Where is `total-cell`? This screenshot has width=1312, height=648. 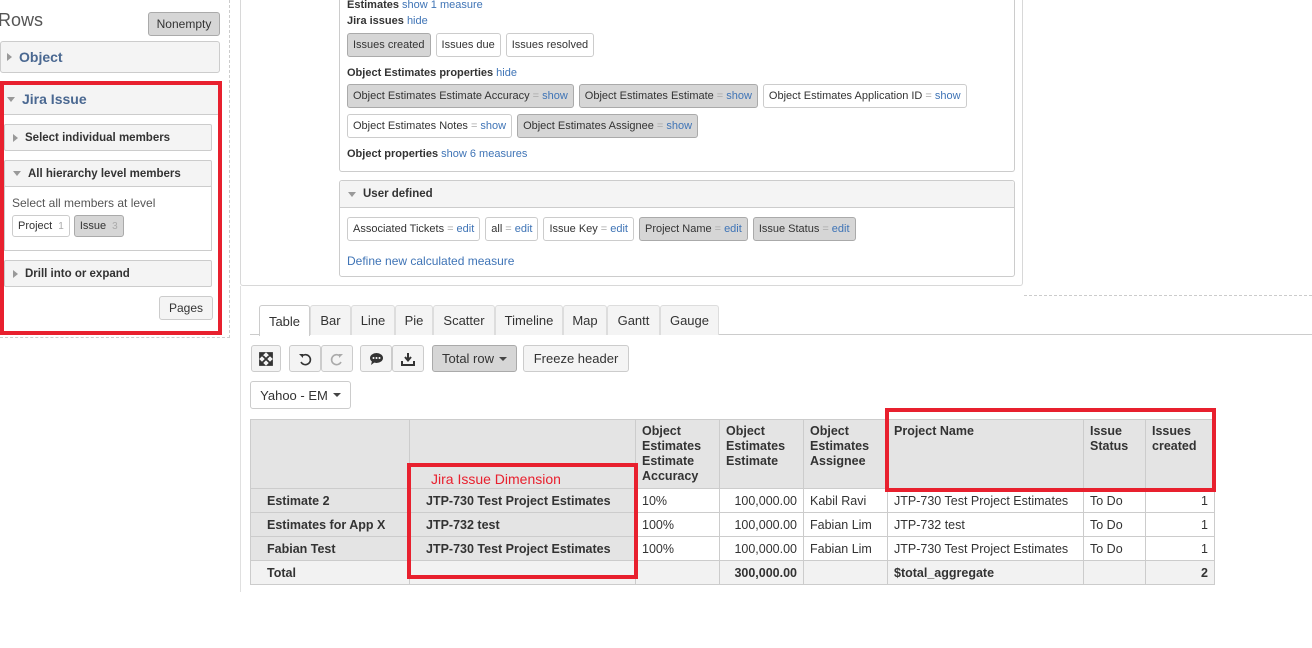
total-cell is located at coordinates (845, 572).